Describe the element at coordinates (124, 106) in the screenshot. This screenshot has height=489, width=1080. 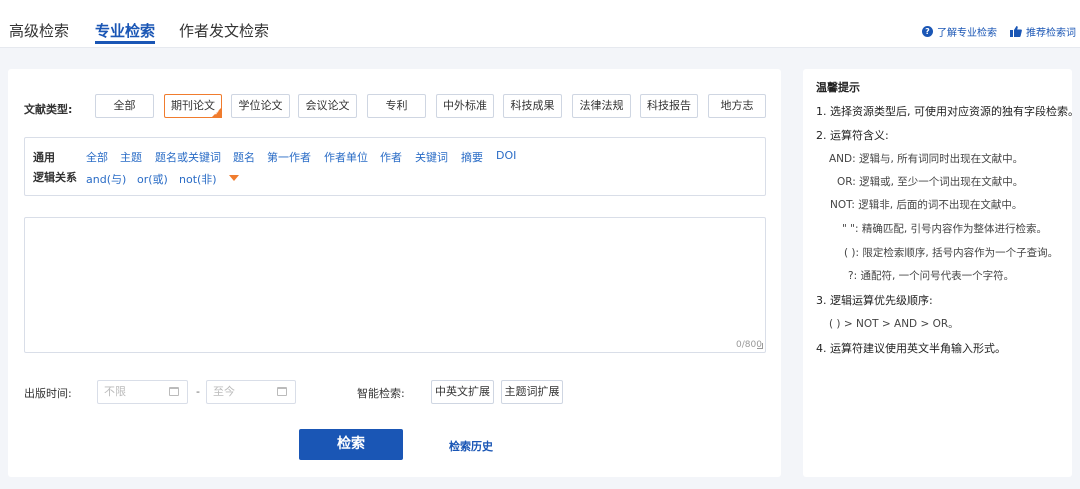
I see `doc-type-all: 全部` at that location.